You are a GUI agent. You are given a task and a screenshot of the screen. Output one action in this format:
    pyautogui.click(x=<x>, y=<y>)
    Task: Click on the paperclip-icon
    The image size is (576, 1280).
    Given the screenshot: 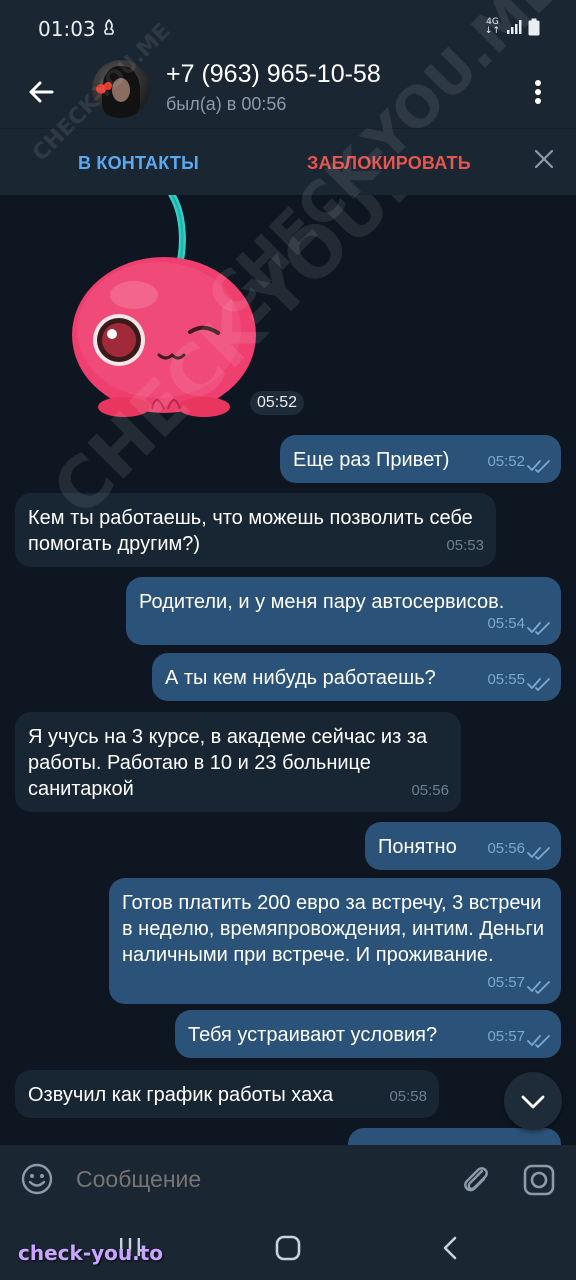 What is the action you would take?
    pyautogui.click(x=476, y=1179)
    